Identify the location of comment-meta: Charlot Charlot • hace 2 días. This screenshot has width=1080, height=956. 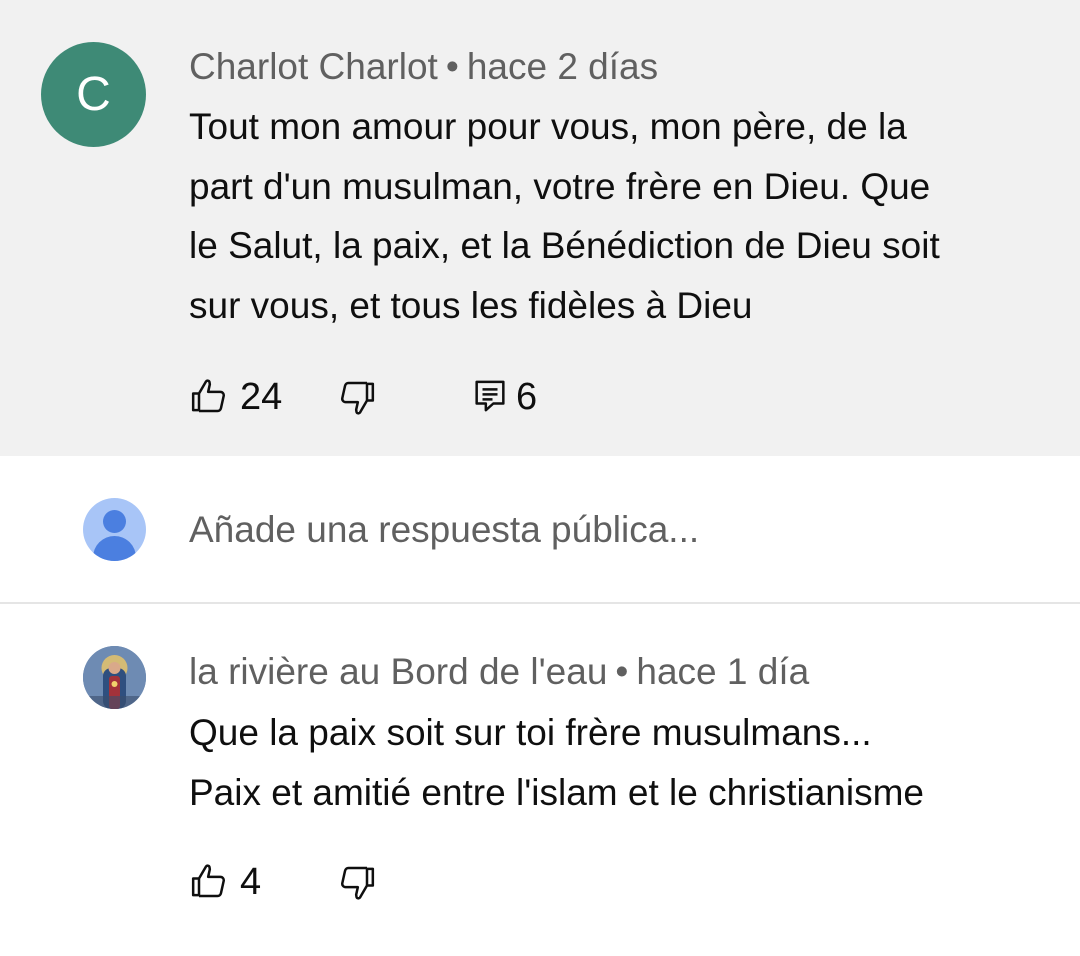
(423, 67).